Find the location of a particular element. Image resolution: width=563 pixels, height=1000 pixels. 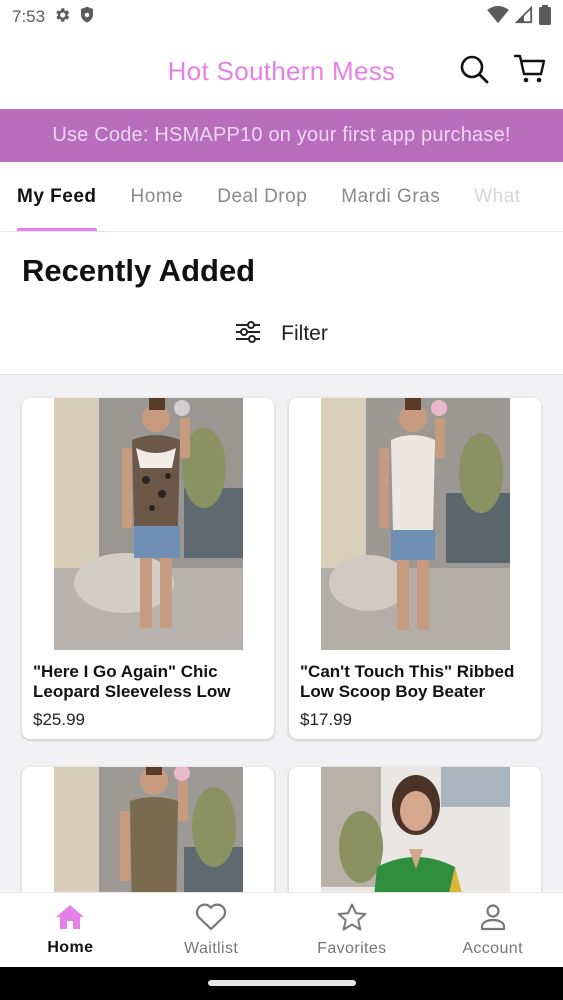

search-button is located at coordinates (474, 71).